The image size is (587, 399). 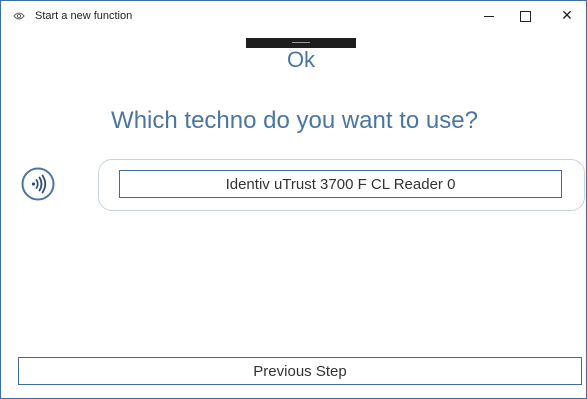 I want to click on close-button: ✕, so click(x=565, y=16).